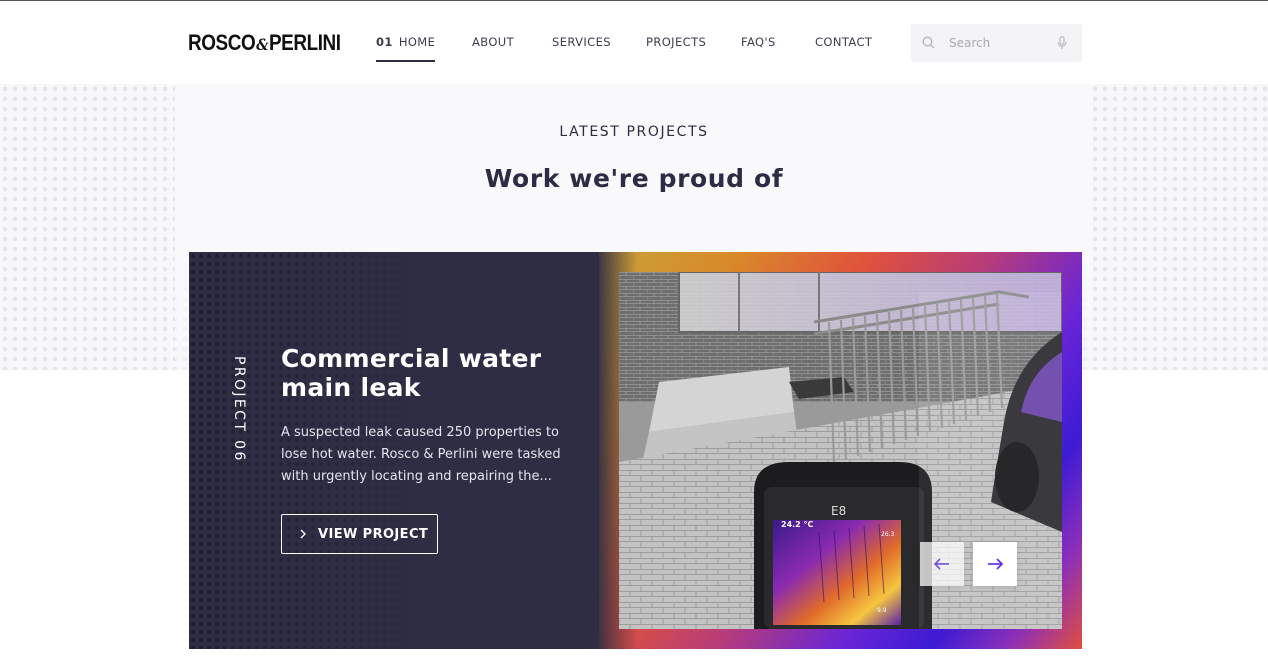  I want to click on logo-text-perlini: PERLINI, so click(304, 42).